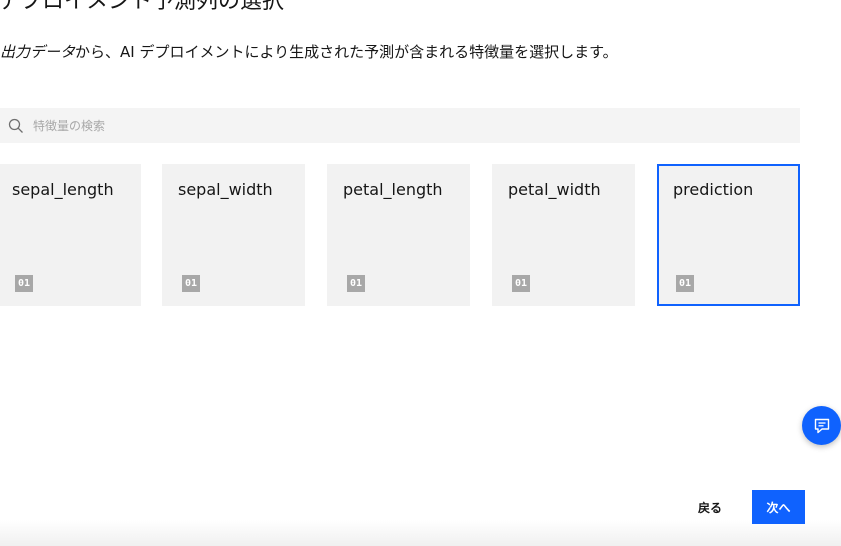 The image size is (841, 546). What do you see at coordinates (713, 189) in the screenshot?
I see `column-tile-label: prediction` at bounding box center [713, 189].